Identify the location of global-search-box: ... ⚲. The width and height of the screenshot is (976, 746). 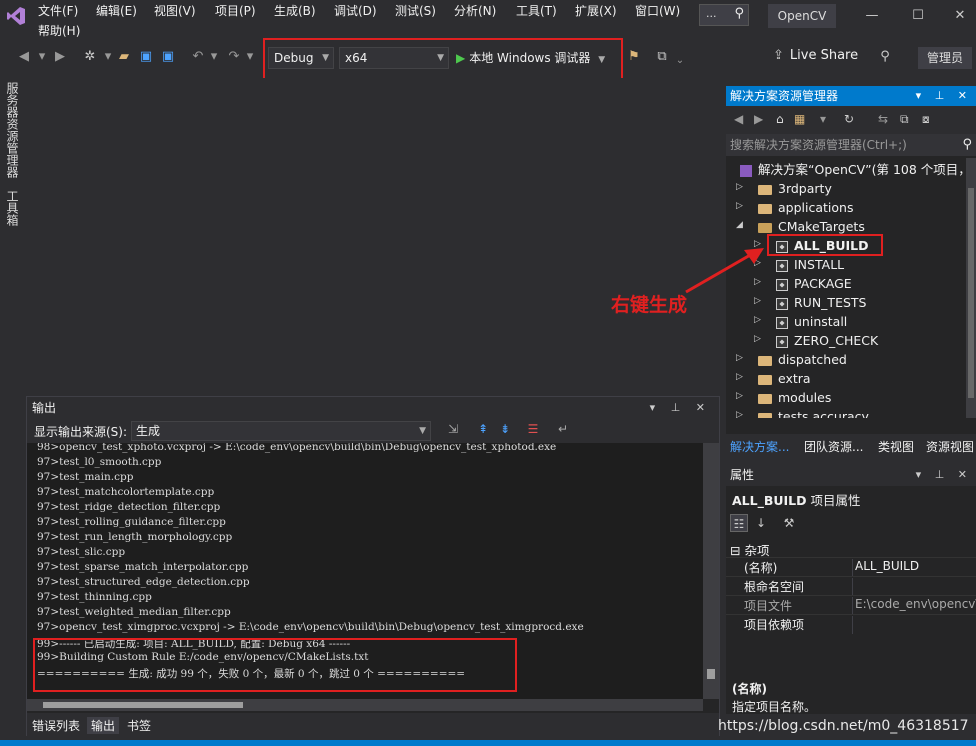
(724, 15).